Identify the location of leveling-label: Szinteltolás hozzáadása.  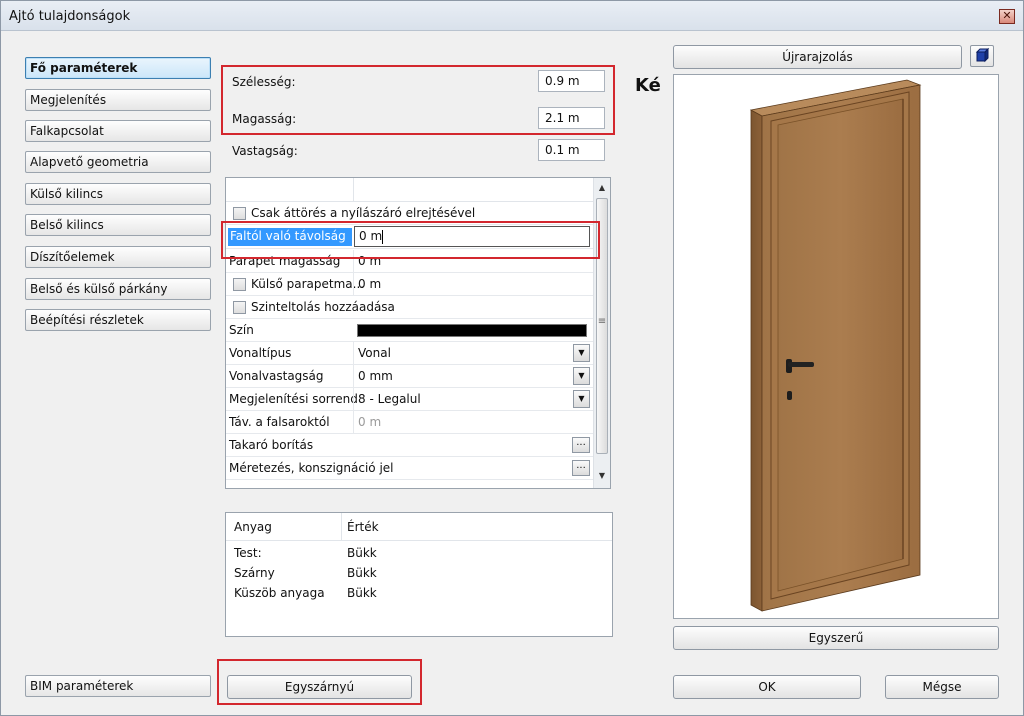
(323, 307).